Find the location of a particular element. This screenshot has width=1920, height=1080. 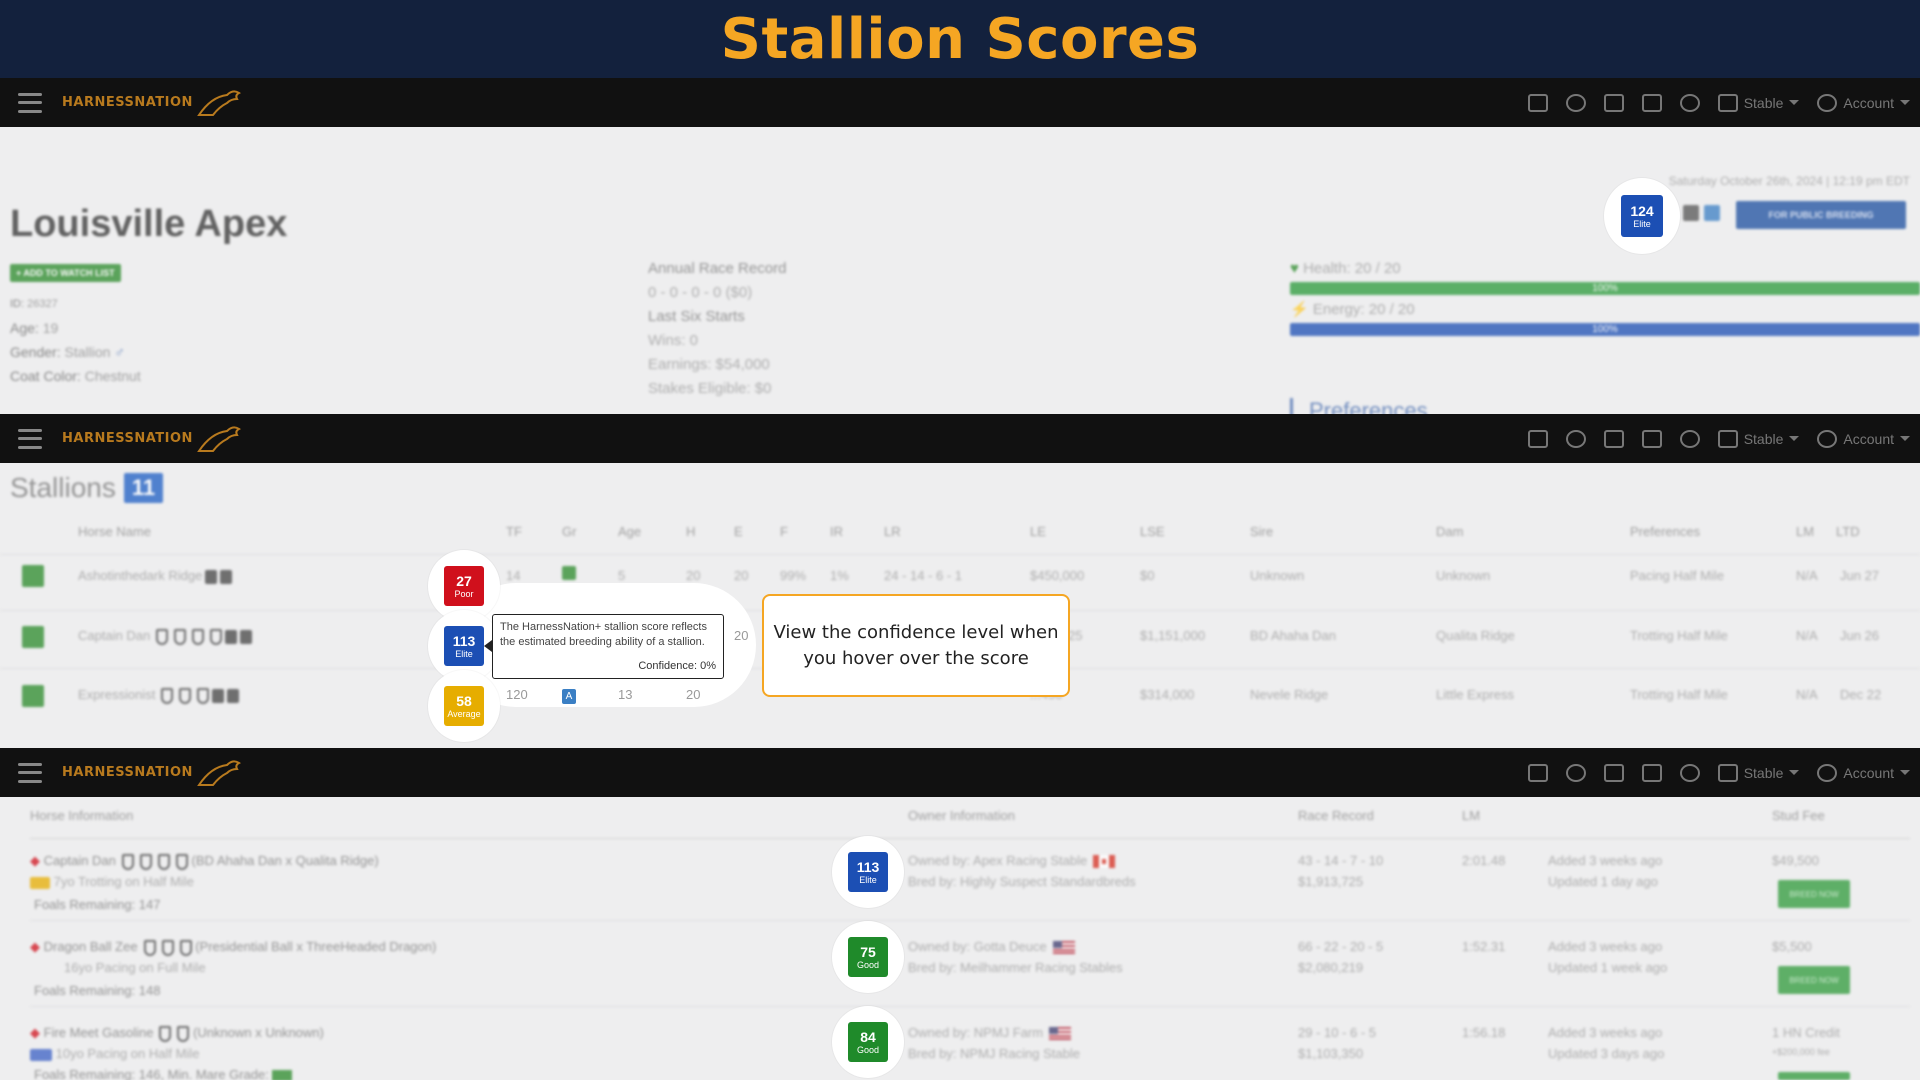

stud-owner: Owned by: Apex Racing Stable is located at coordinates (1012, 861).